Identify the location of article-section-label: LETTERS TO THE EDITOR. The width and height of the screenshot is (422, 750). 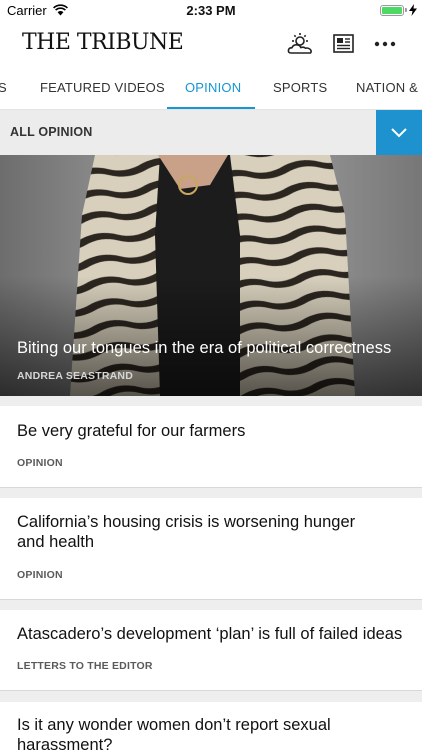
(85, 666).